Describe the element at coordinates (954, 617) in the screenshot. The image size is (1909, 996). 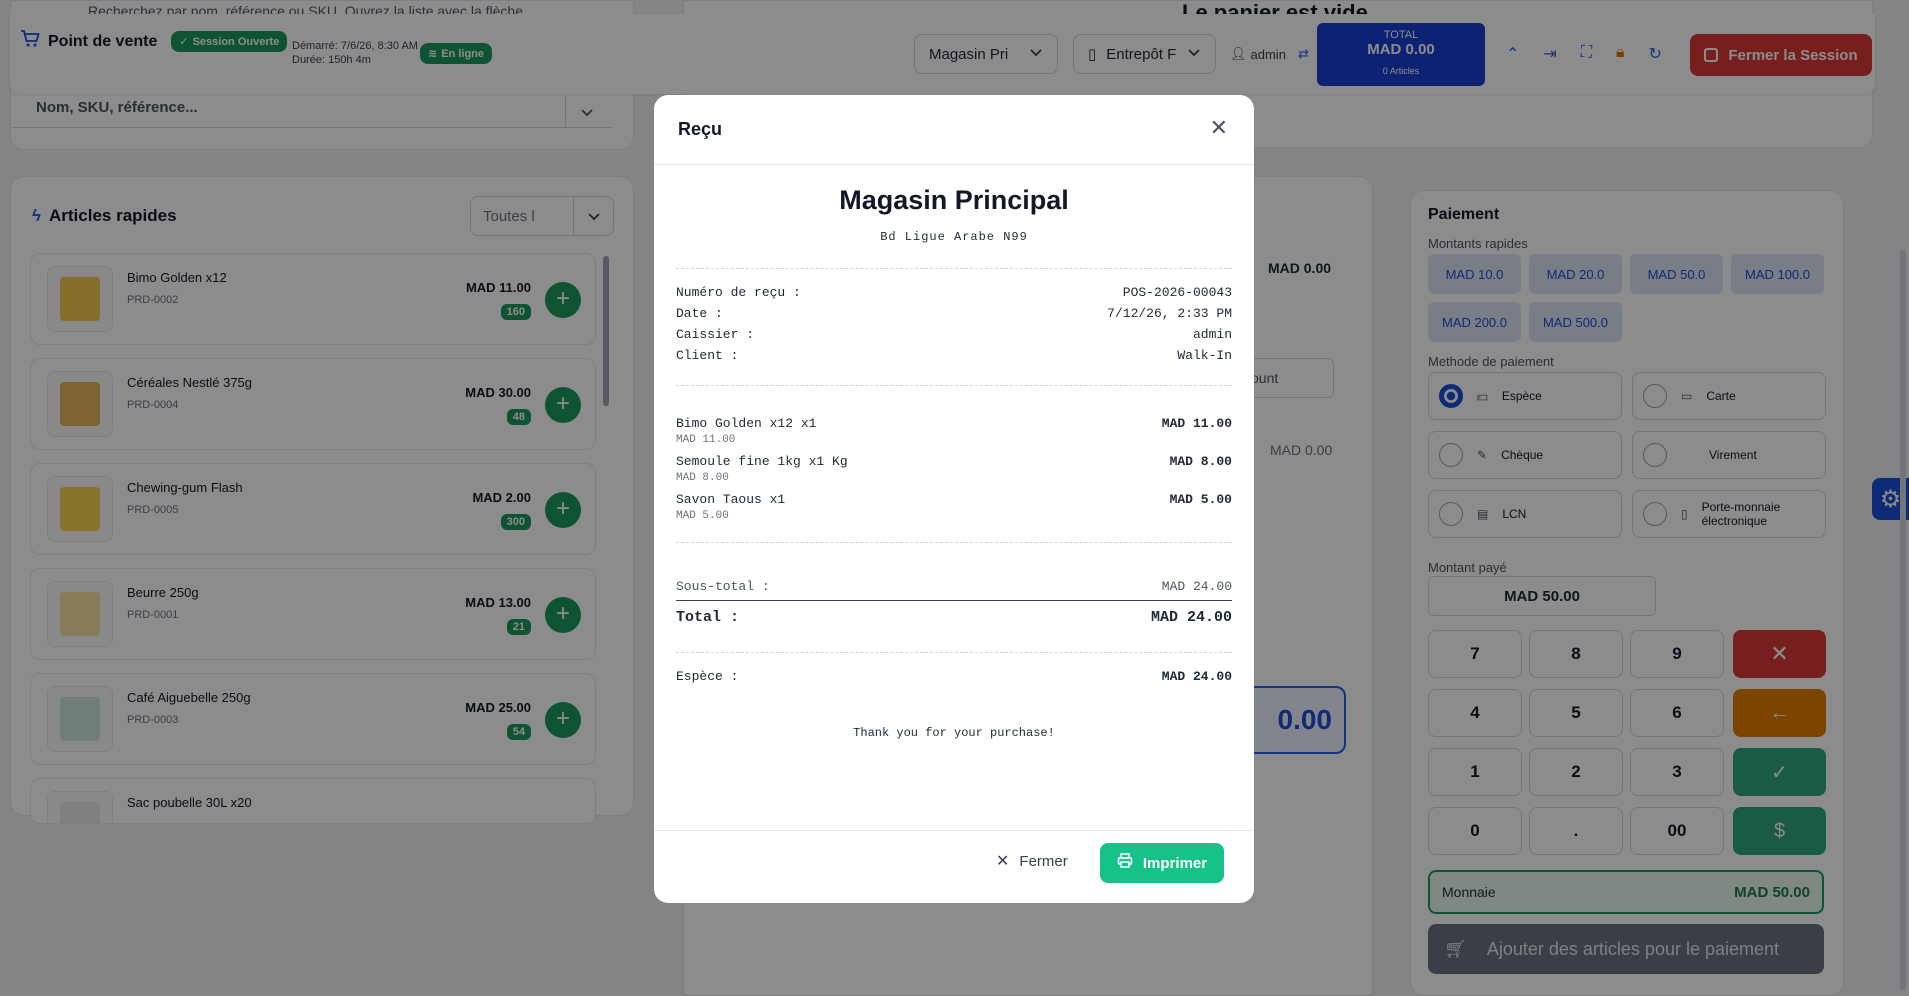
I see `receipt-total: Total : MAD 24.00` at that location.